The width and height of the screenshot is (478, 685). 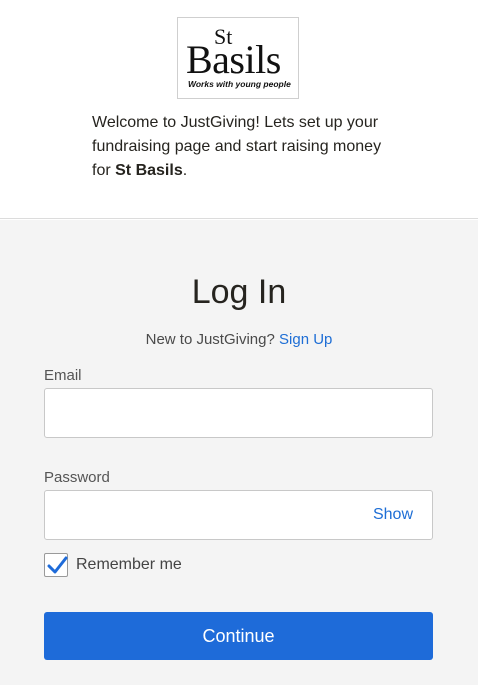 What do you see at coordinates (77, 477) in the screenshot?
I see `password-label: Password` at bounding box center [77, 477].